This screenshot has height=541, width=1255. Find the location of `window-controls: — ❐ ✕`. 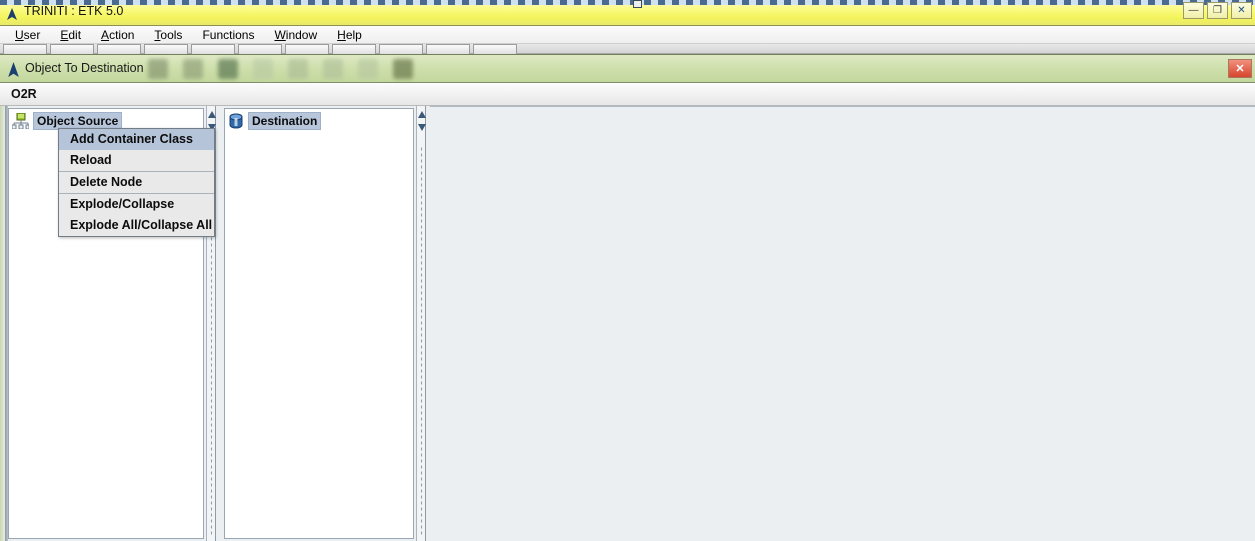

window-controls: — ❐ ✕ is located at coordinates (1217, 10).